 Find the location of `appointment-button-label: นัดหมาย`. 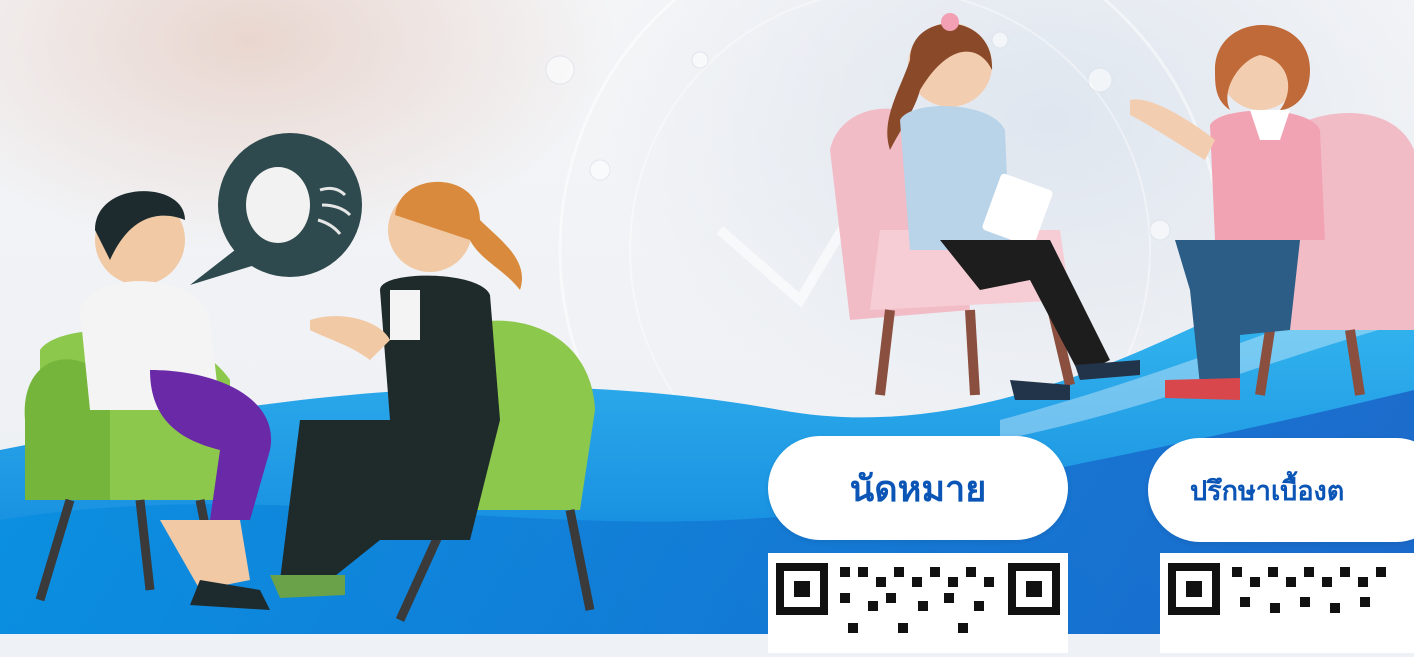

appointment-button-label: นัดหมาย is located at coordinates (918, 489).